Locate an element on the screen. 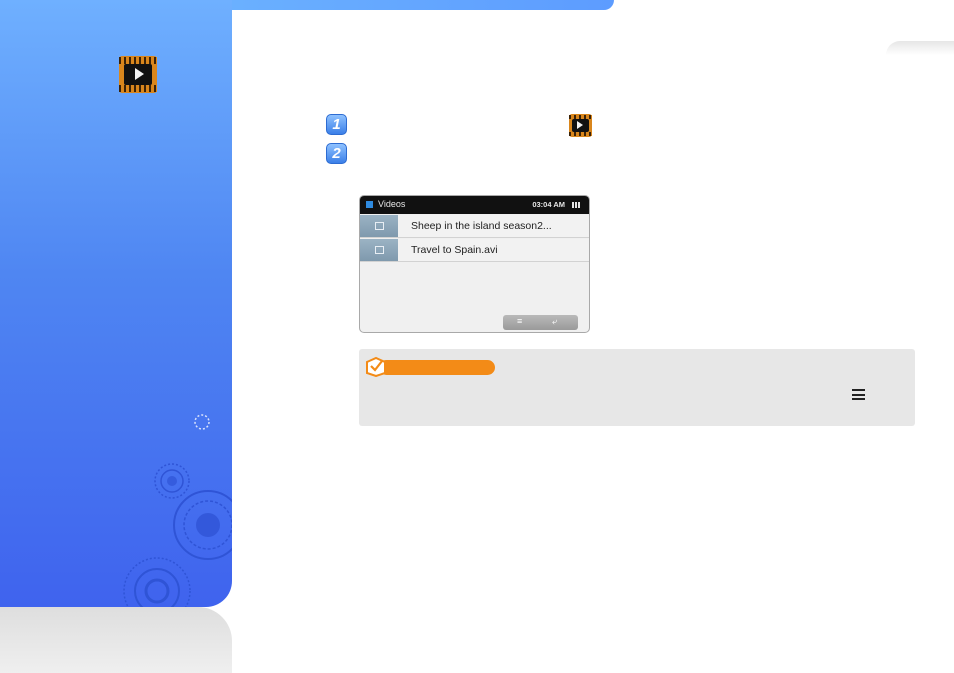 This screenshot has width=954, height=673. inline-film-icon is located at coordinates (580, 125).